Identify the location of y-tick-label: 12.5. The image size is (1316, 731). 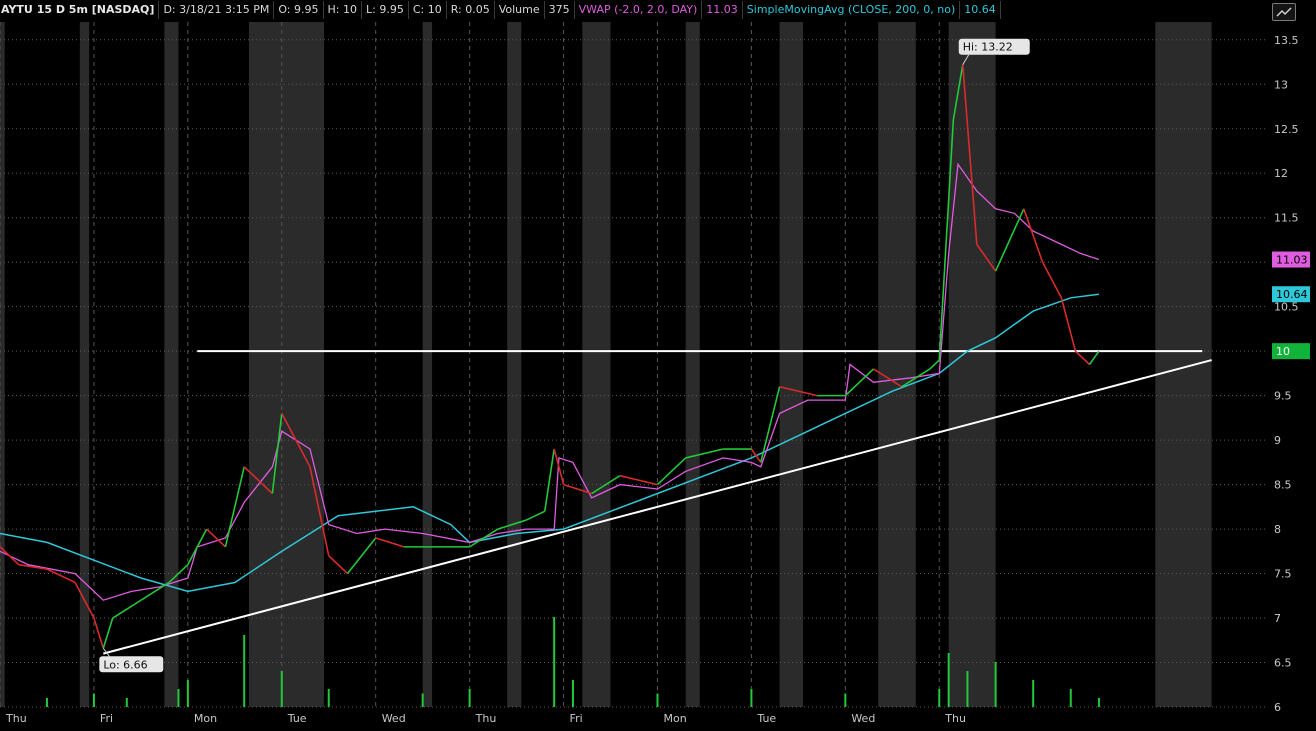
(1286, 129).